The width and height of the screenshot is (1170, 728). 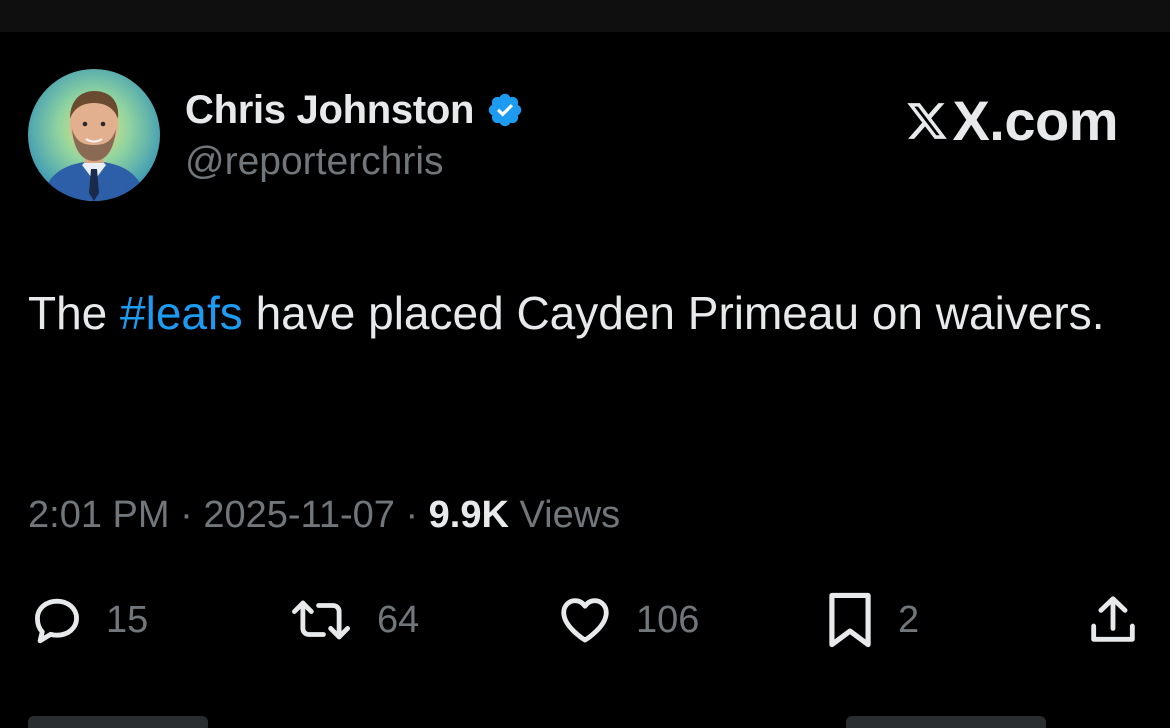 What do you see at coordinates (57, 621) in the screenshot?
I see `reply-icon` at bounding box center [57, 621].